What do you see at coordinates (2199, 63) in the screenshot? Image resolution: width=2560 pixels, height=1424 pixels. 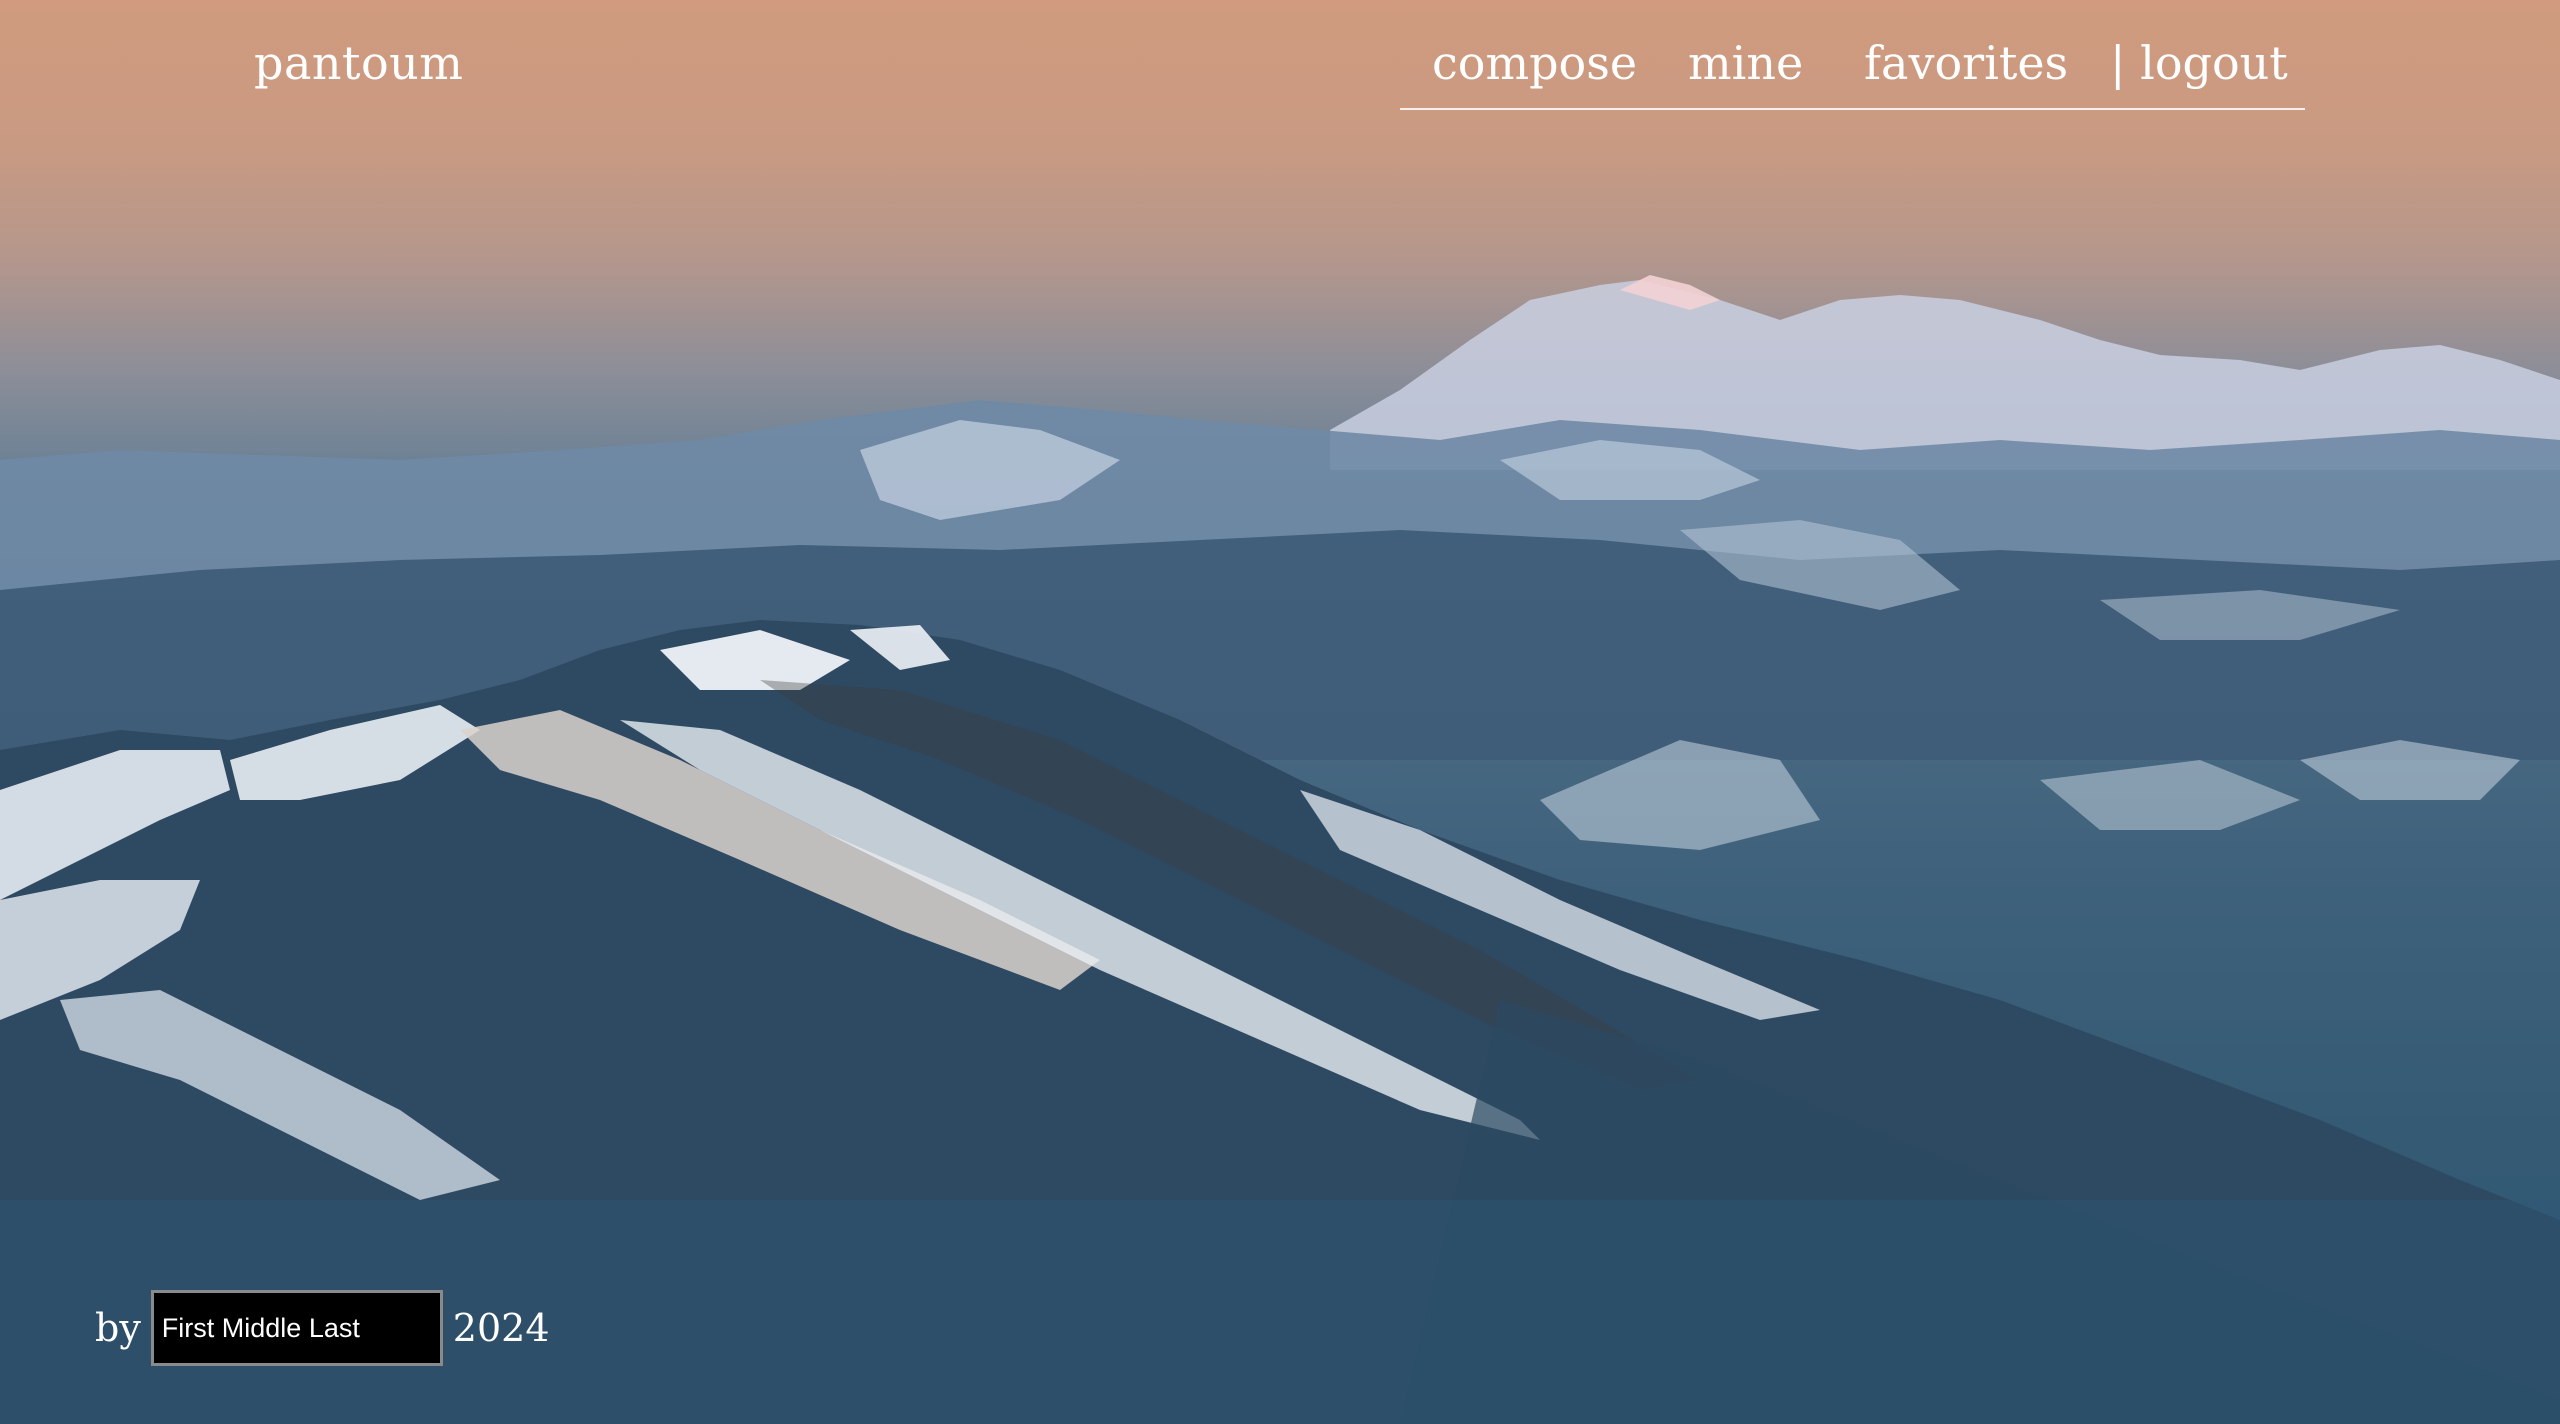 I see `nav-logout-link: | logout` at bounding box center [2199, 63].